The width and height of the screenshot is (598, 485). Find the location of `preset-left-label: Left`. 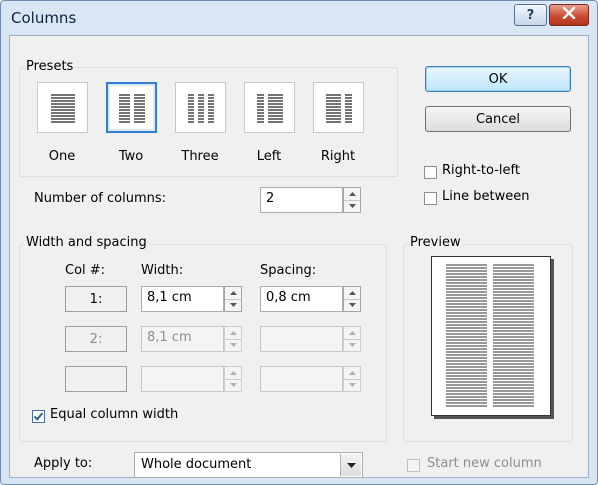

preset-left-label: Left is located at coordinates (269, 156).